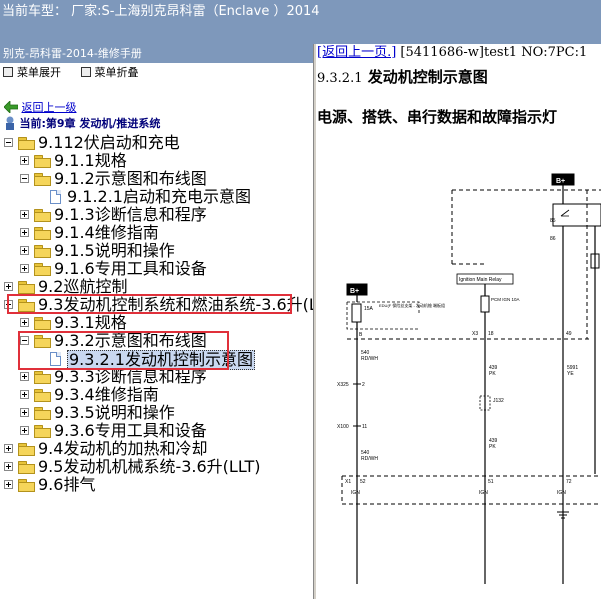 The width and height of the screenshot is (601, 599). What do you see at coordinates (569, 482) in the screenshot?
I see `pin-72: 72` at bounding box center [569, 482].